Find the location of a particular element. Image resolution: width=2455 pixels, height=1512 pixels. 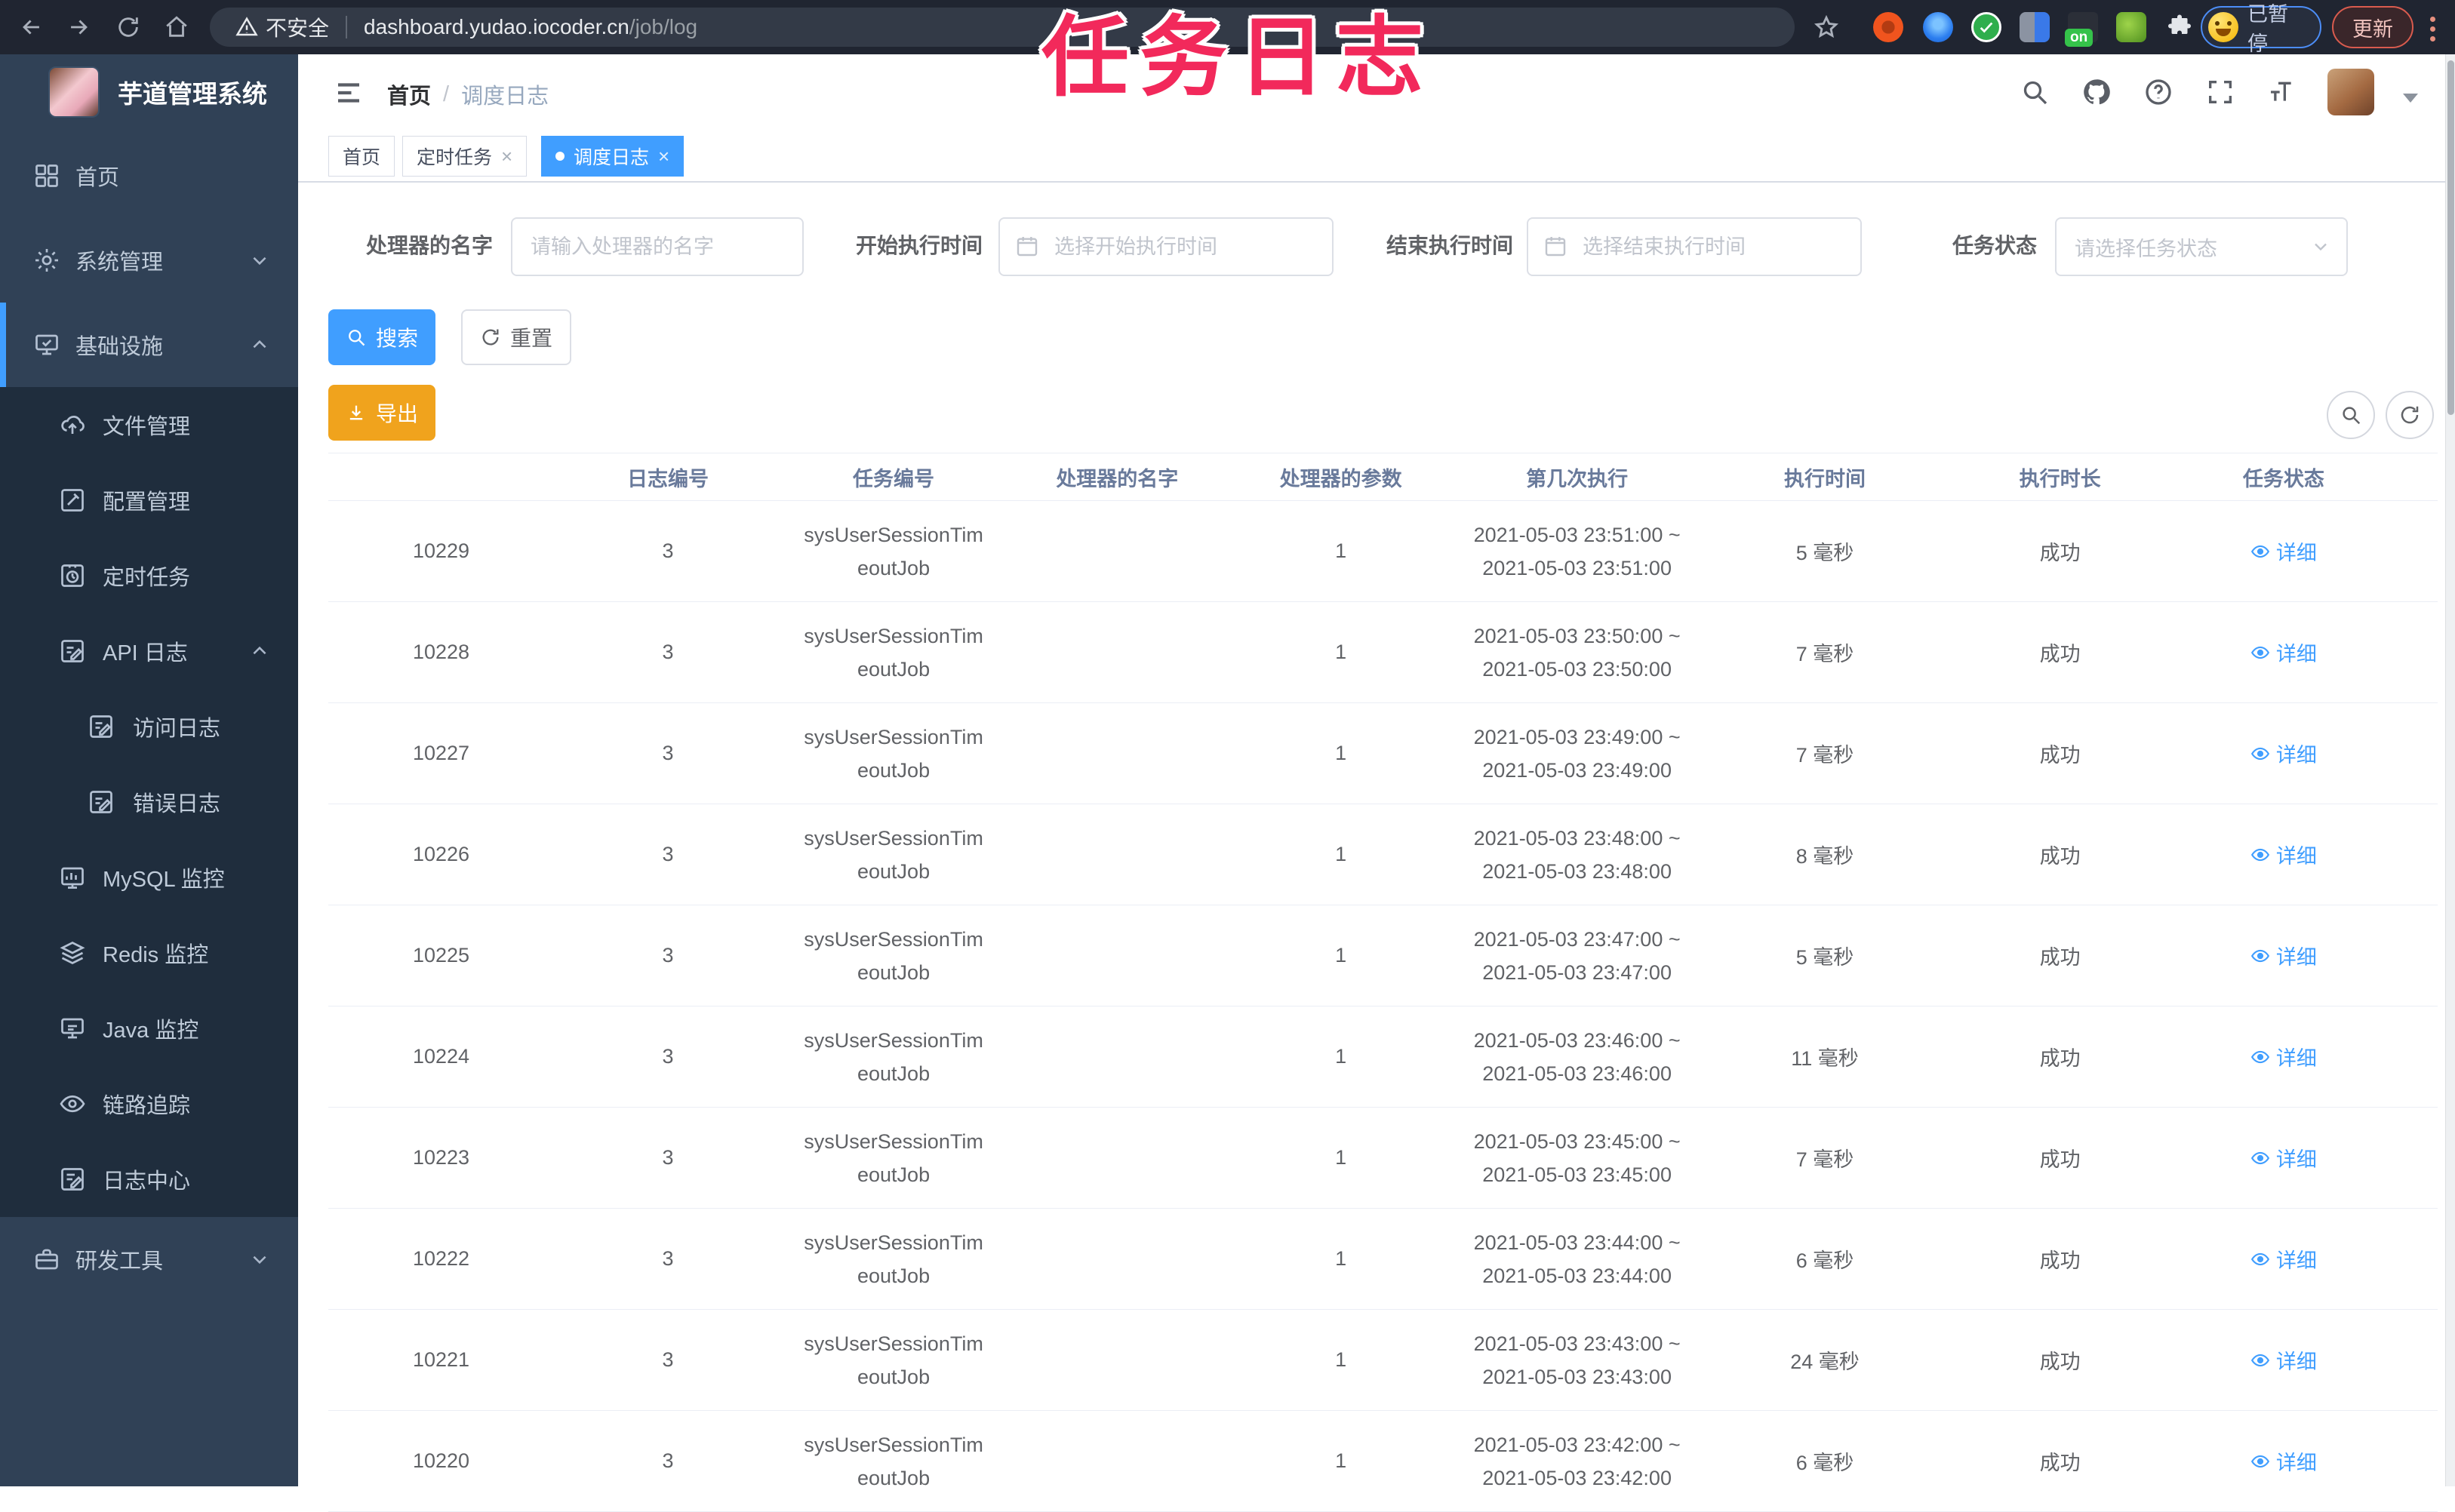

end-time-picker is located at coordinates (1694, 246).